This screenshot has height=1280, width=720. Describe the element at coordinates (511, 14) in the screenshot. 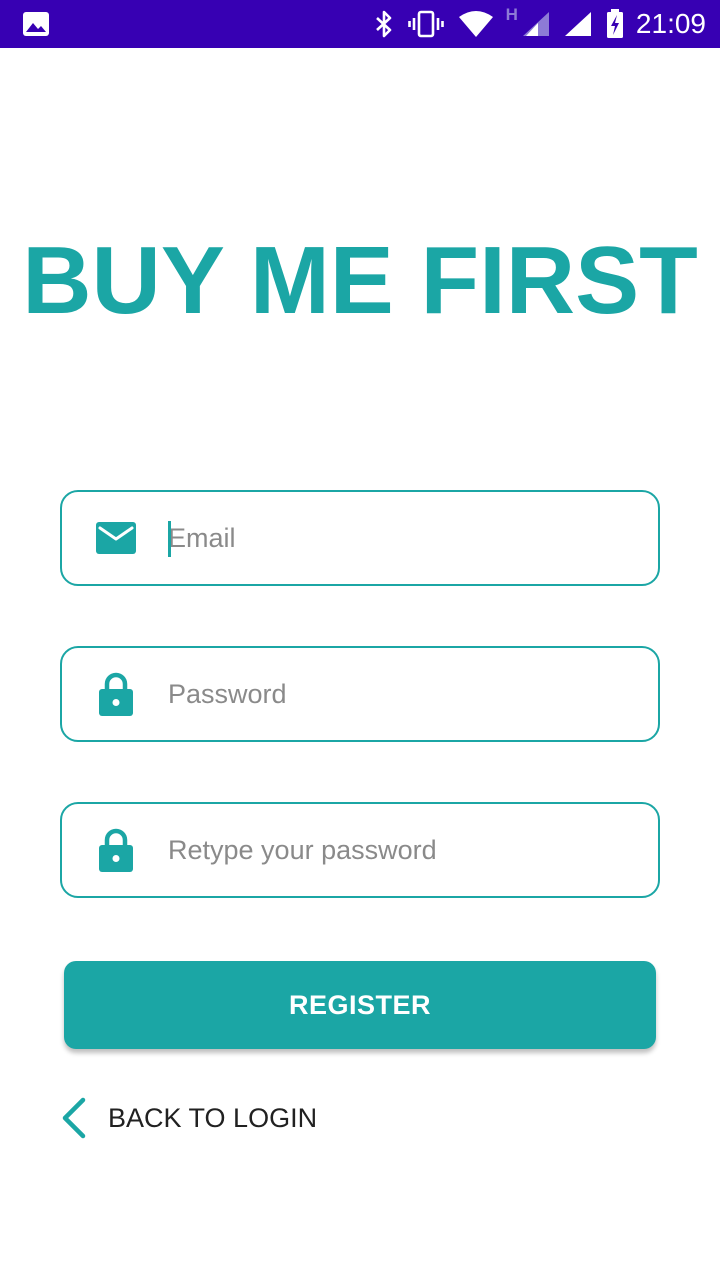

I see `network-type-label: H` at that location.